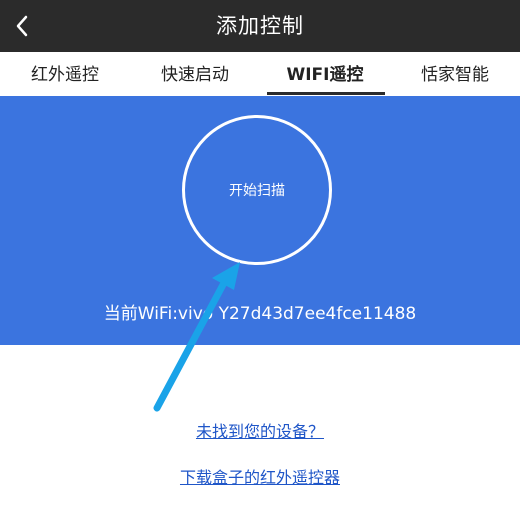 Image resolution: width=520 pixels, height=529 pixels. Describe the element at coordinates (325, 74) in the screenshot. I see `tab-wifi-remote: WIFI遥控` at that location.